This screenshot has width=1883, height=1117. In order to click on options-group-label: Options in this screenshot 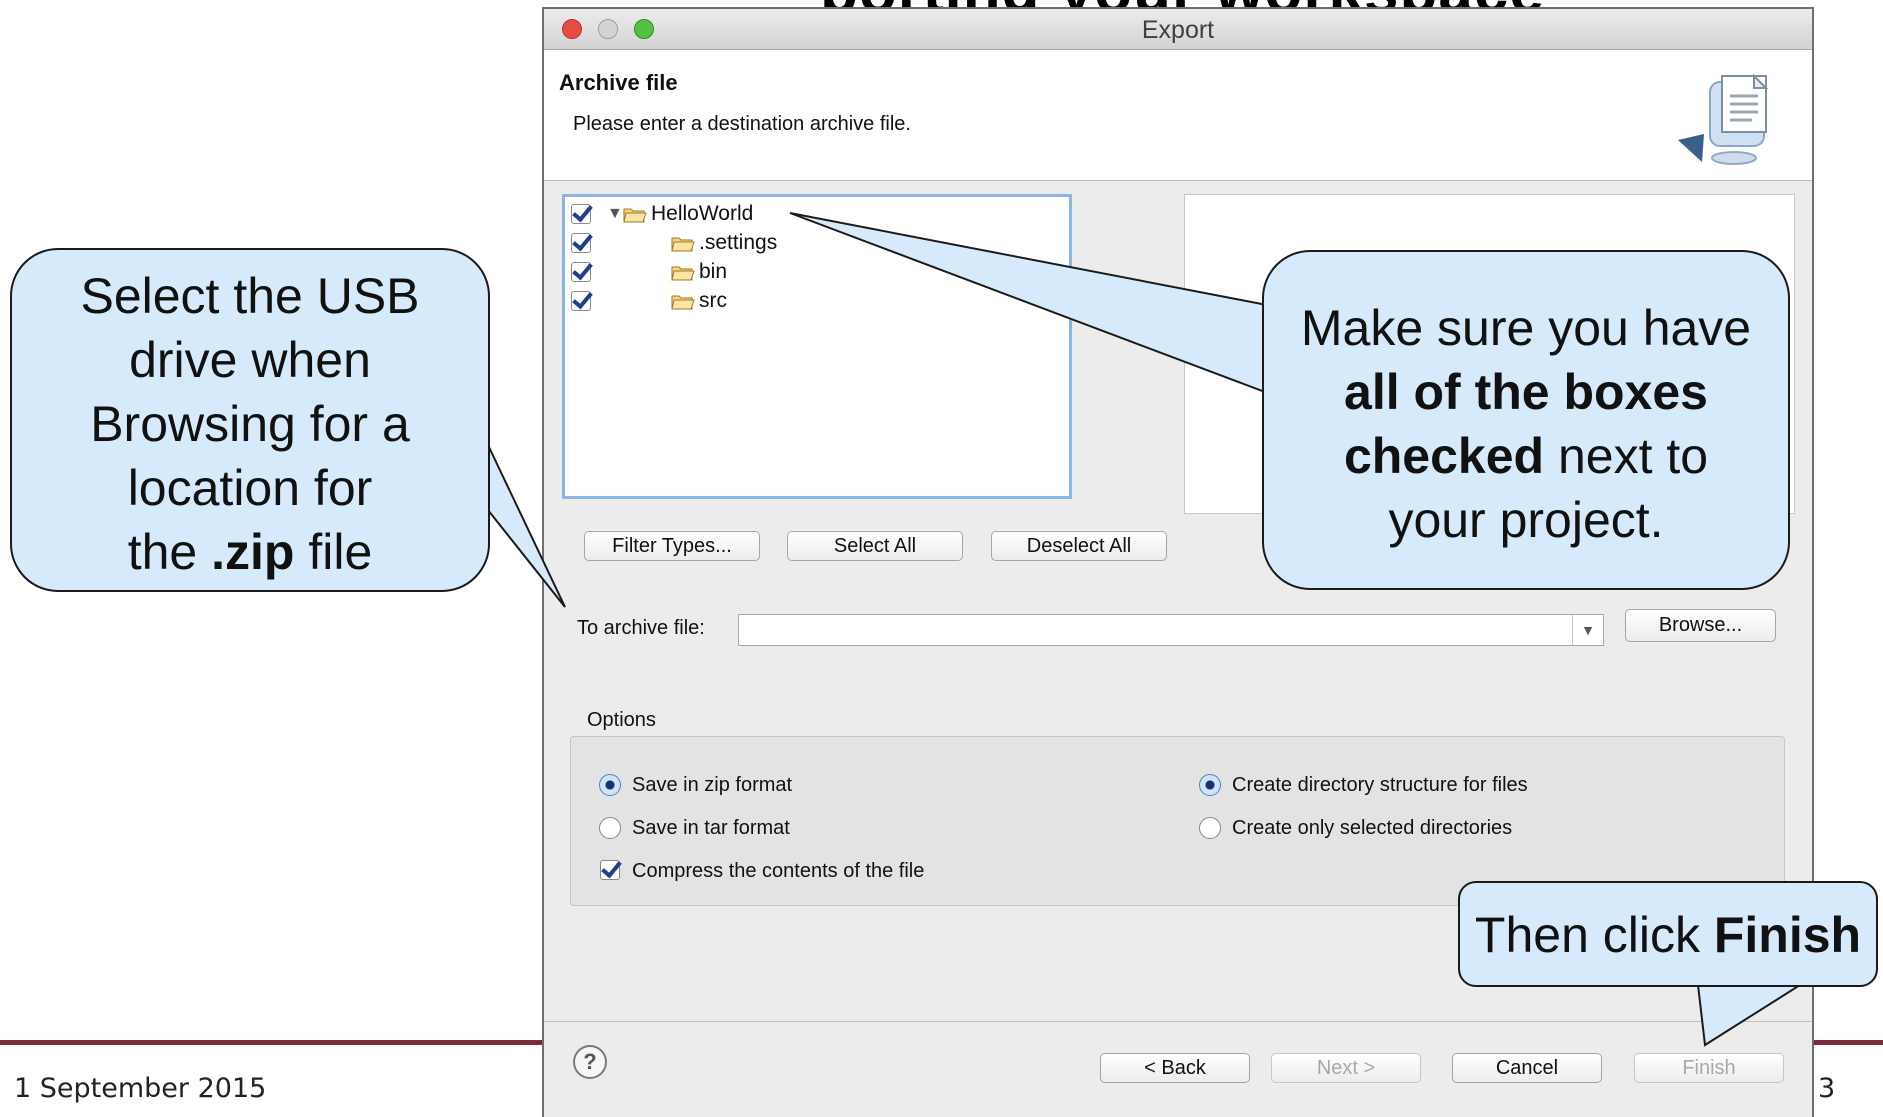, I will do `click(621, 720)`.